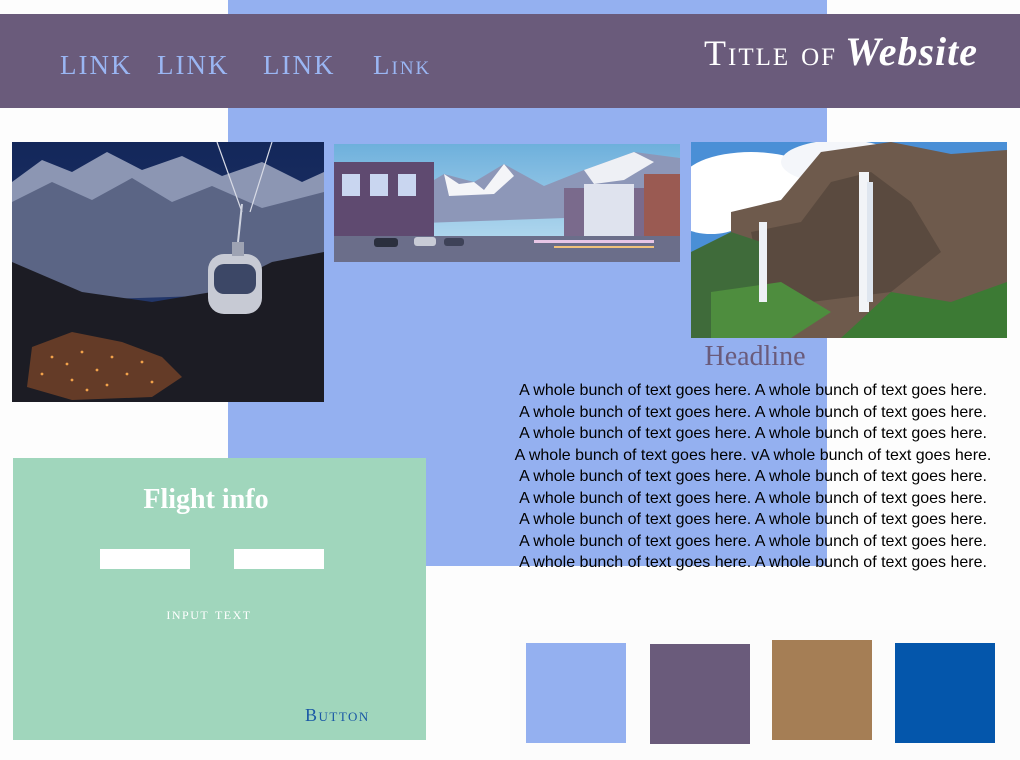 The height and width of the screenshot is (760, 1020). Describe the element at coordinates (765, 695) in the screenshot. I see `color-palette` at that location.